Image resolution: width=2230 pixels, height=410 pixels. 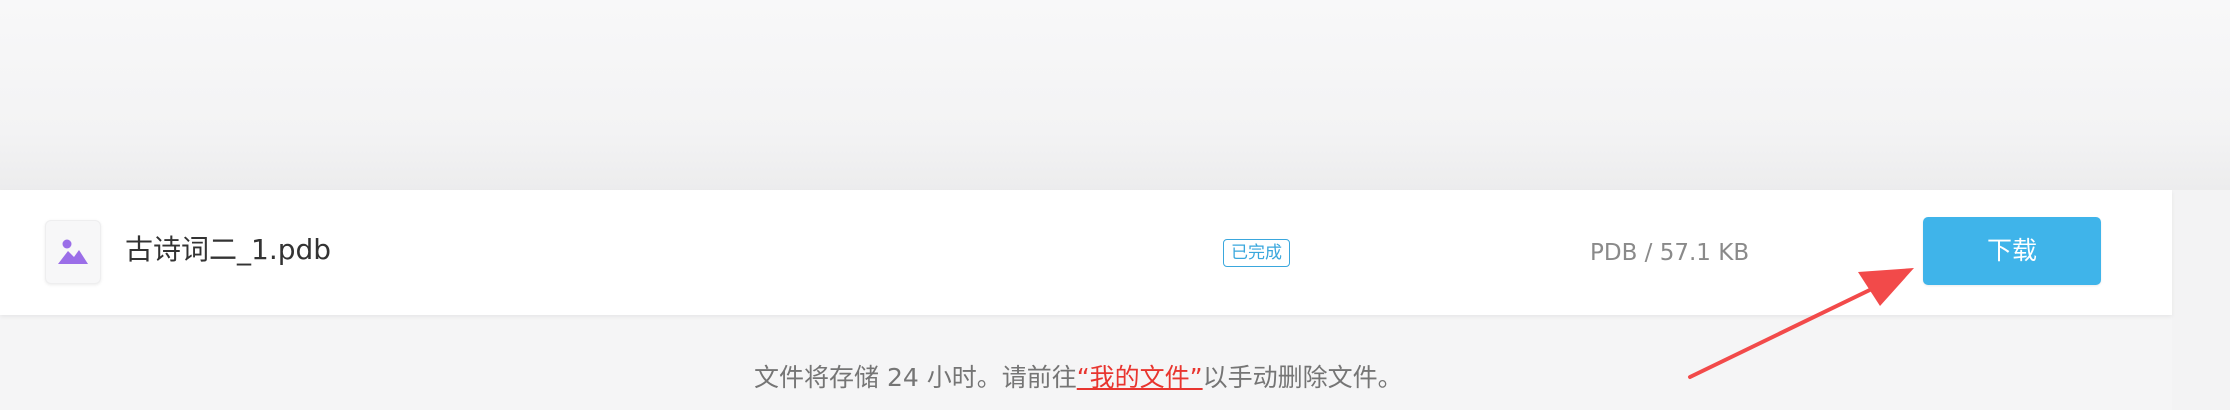 What do you see at coordinates (1140, 377) in the screenshot?
I see `my-files-link: “我的文件”` at bounding box center [1140, 377].